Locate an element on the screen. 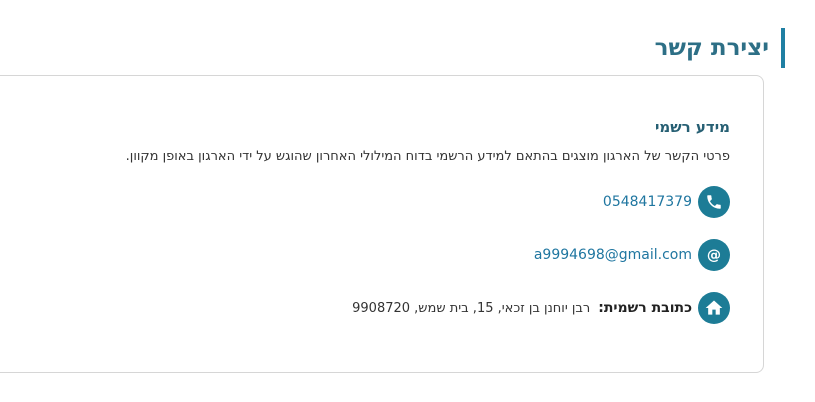 The image size is (815, 402). phone-icon is located at coordinates (714, 202).